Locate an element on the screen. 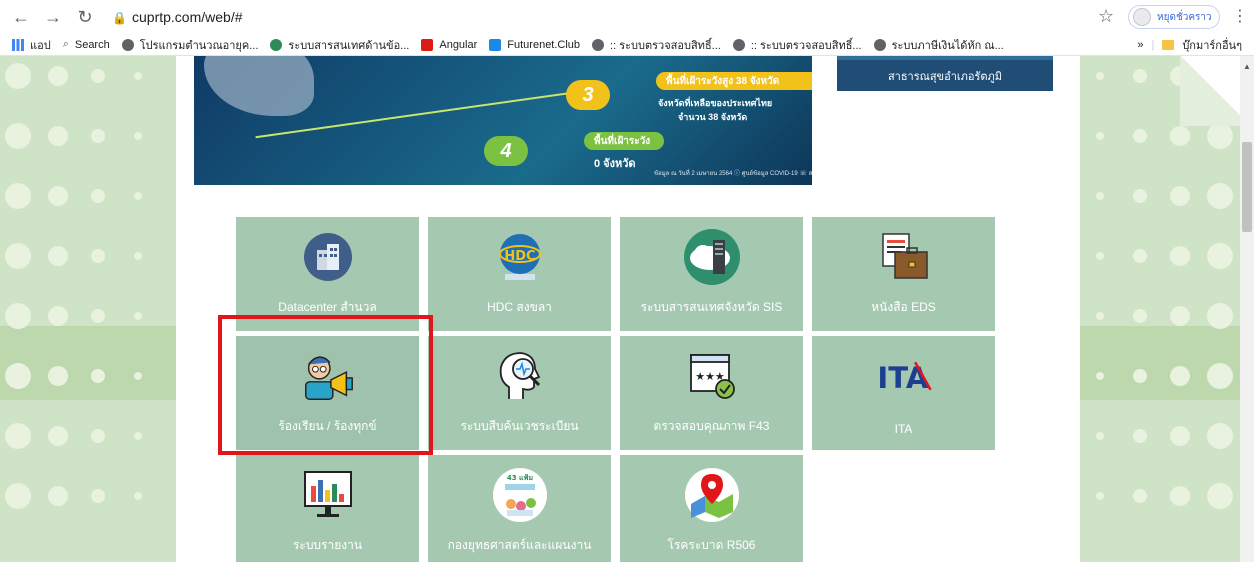  map-pin-icon is located at coordinates (712, 495).